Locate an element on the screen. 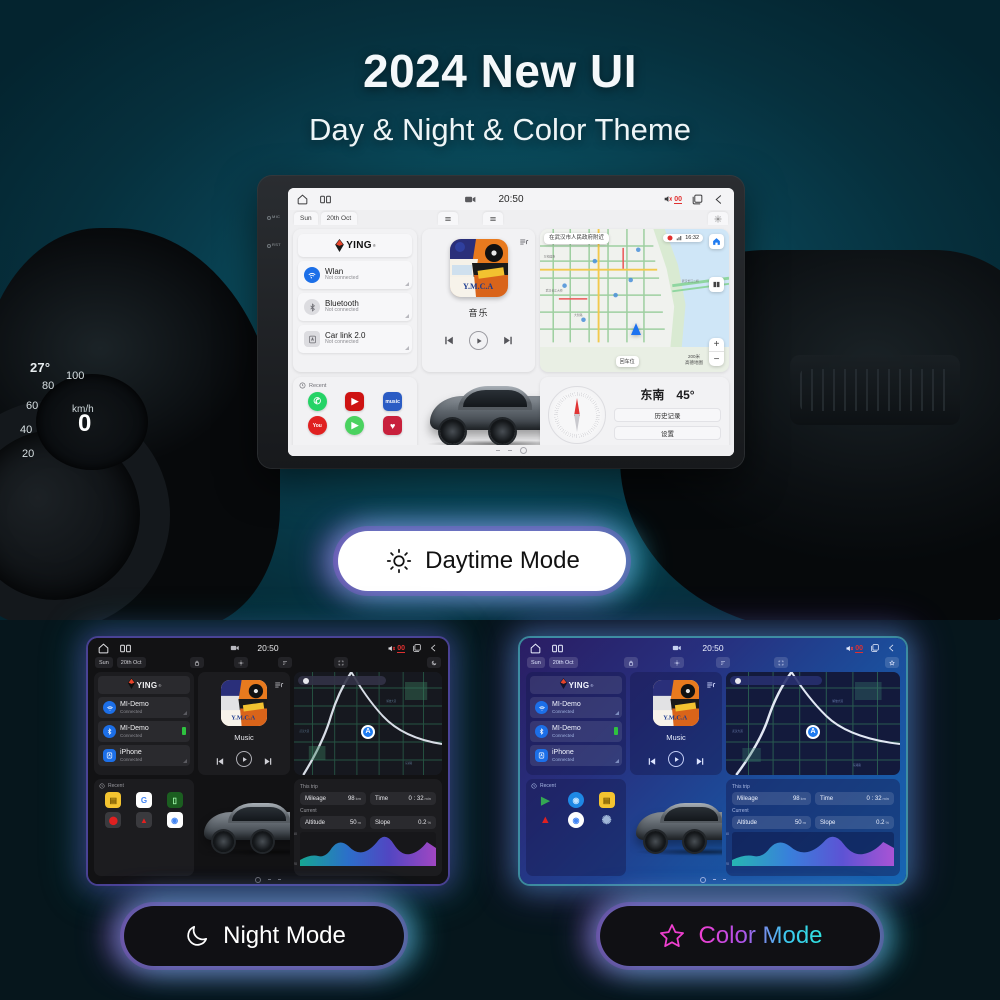 This screenshot has height=1000, width=1000. connection-row-carlink: Car link 2.0 Not connected is located at coordinates (355, 339).